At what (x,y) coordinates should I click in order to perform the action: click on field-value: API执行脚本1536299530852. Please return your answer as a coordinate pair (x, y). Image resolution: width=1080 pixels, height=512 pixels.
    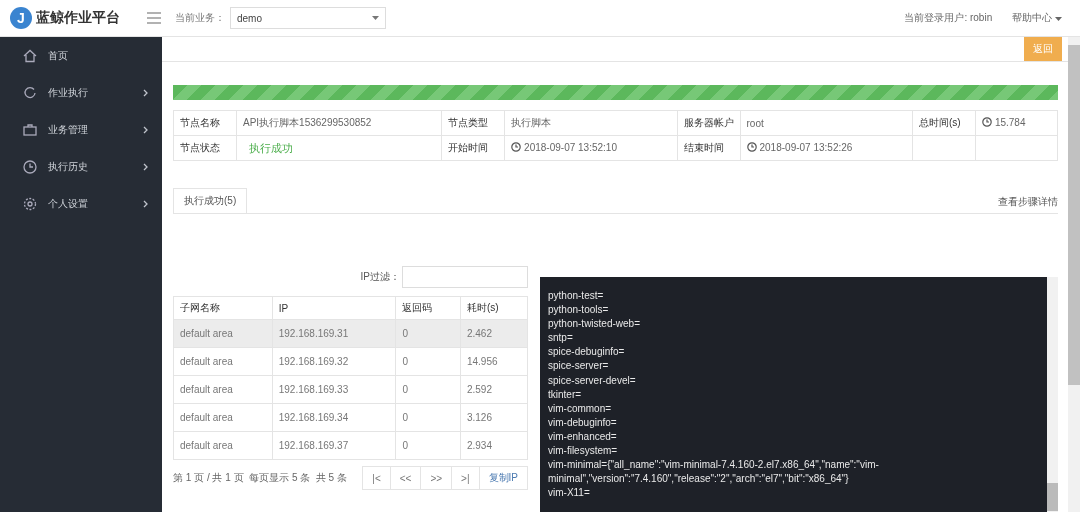
    Looking at the image, I should click on (307, 122).